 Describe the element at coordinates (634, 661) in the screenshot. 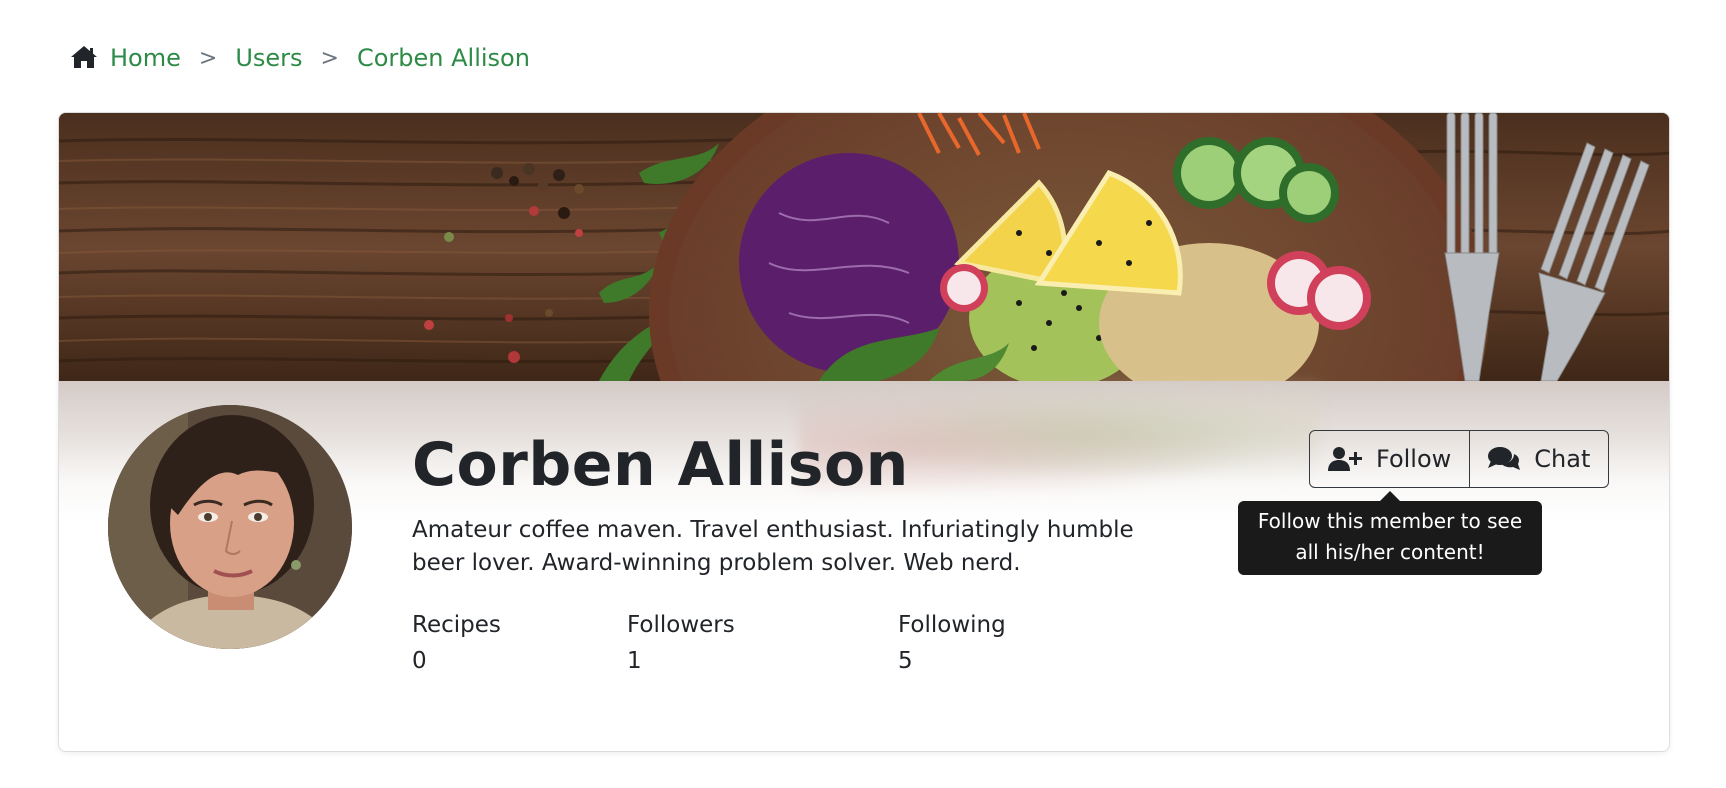

I see `stat-value: 1` at that location.